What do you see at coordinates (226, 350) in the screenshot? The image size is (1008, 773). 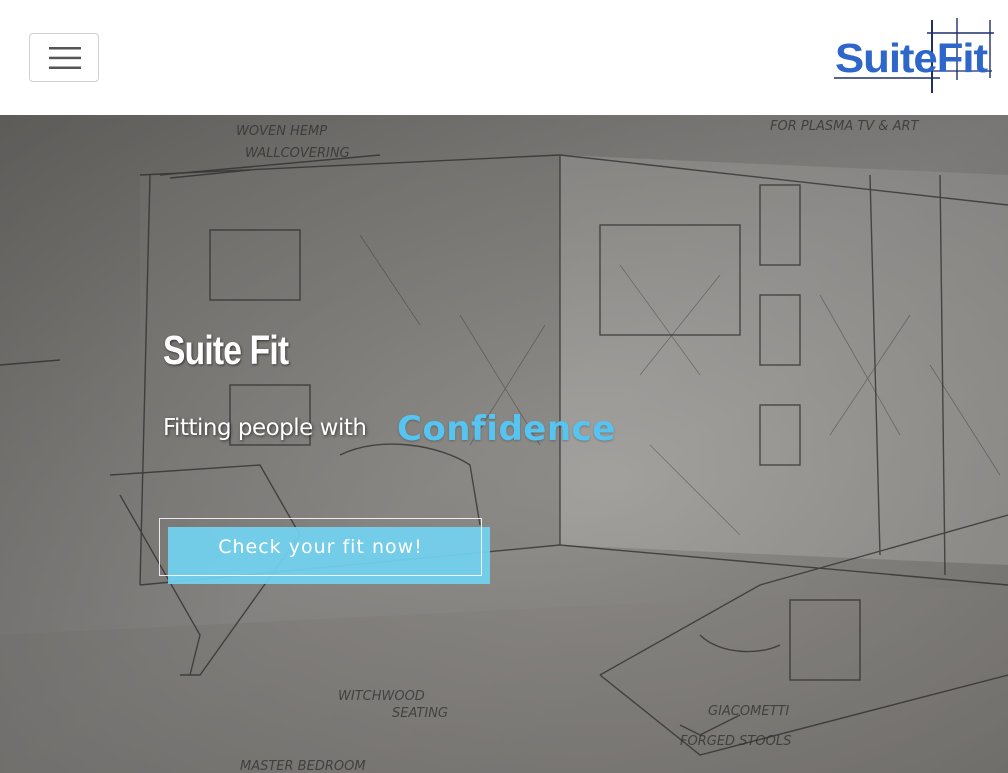 I see `hero-title: Suite Fit` at bounding box center [226, 350].